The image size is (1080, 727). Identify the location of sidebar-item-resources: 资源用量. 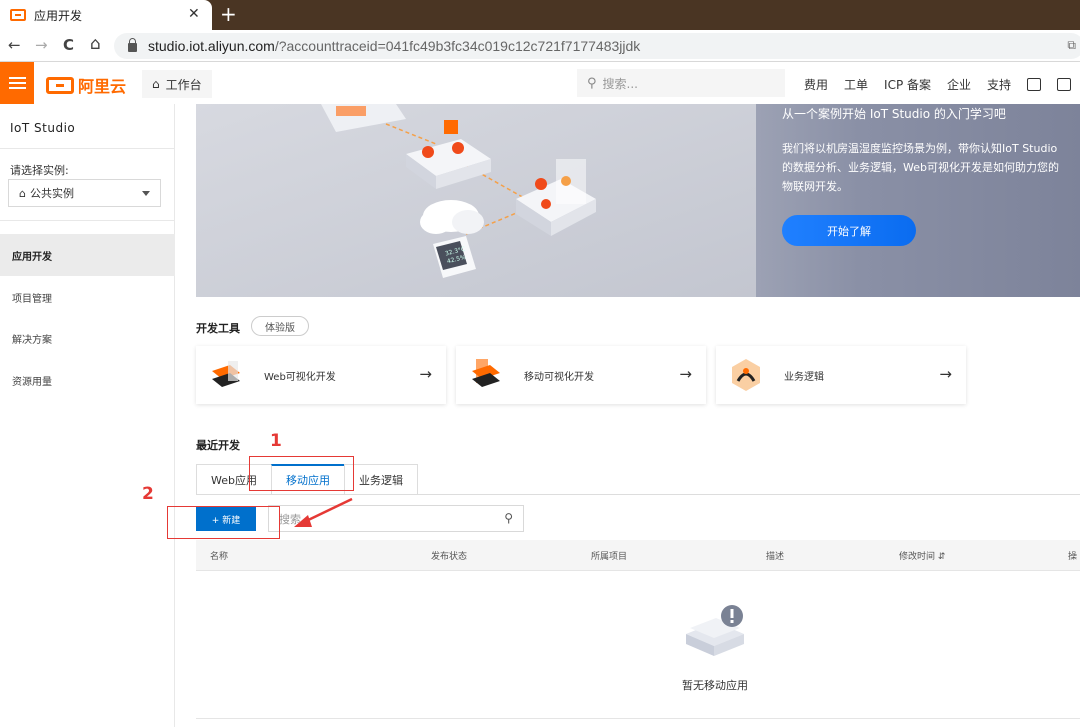
(87, 380).